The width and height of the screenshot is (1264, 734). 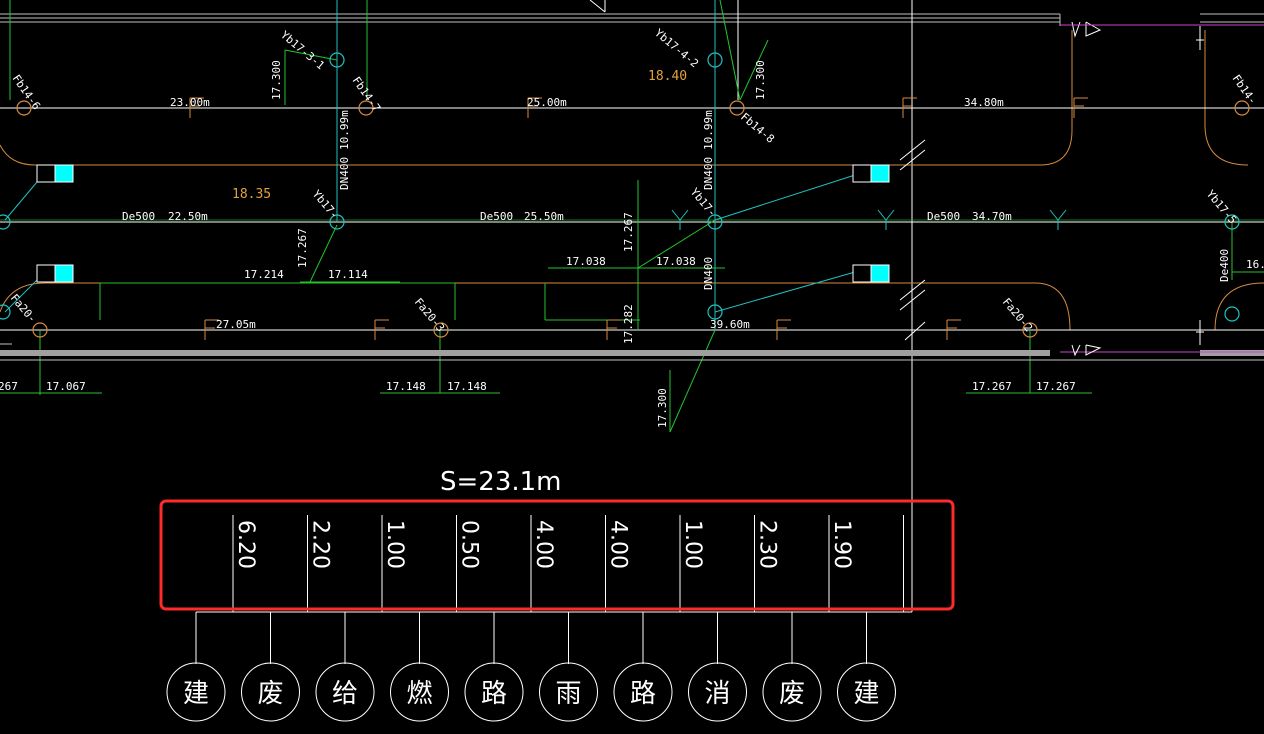 I want to click on pipe-spec: 22.50m, so click(x=188, y=216).